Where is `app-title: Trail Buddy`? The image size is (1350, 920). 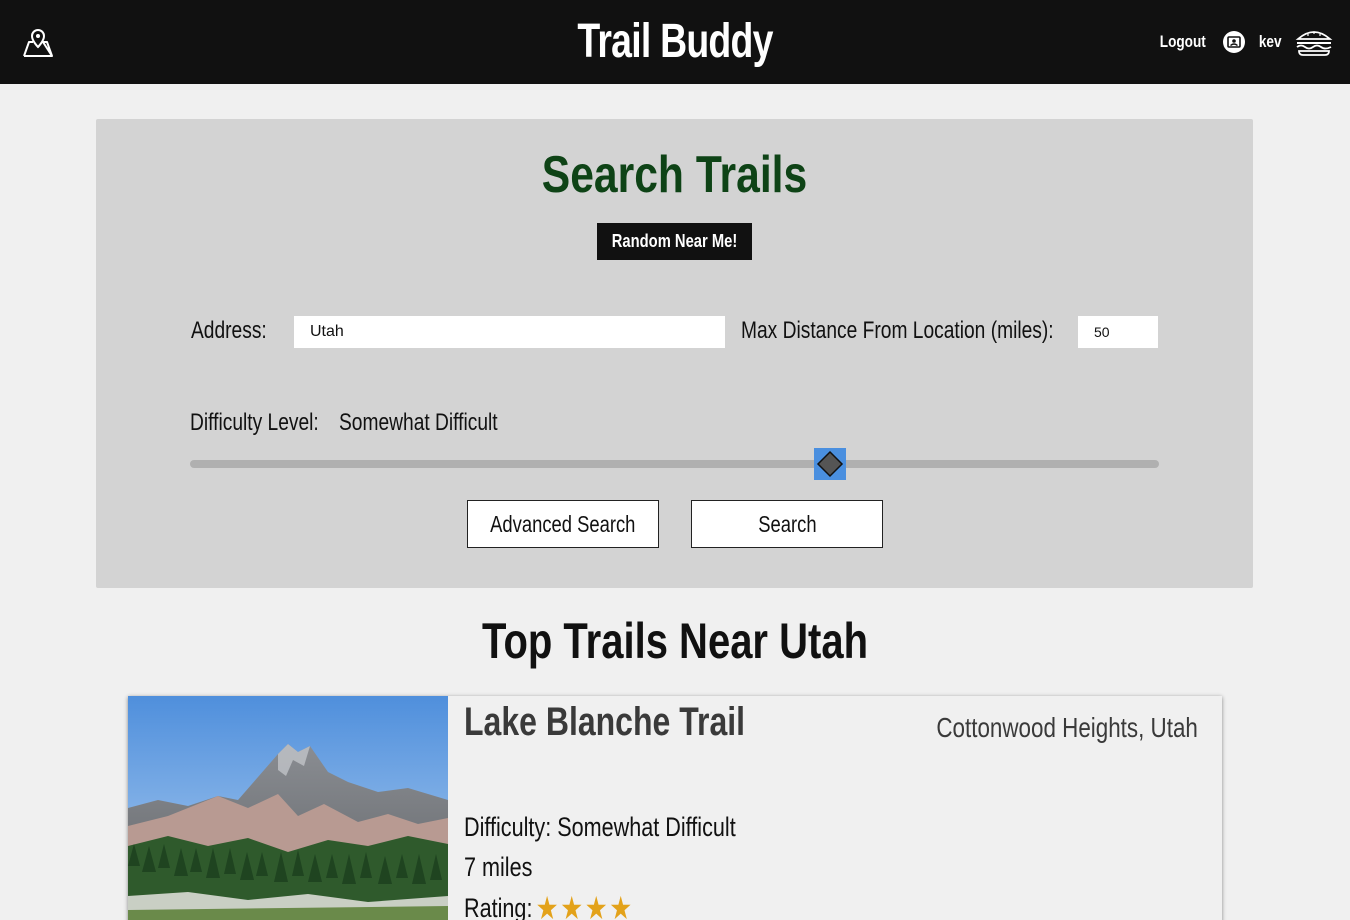
app-title: Trail Buddy is located at coordinates (675, 41).